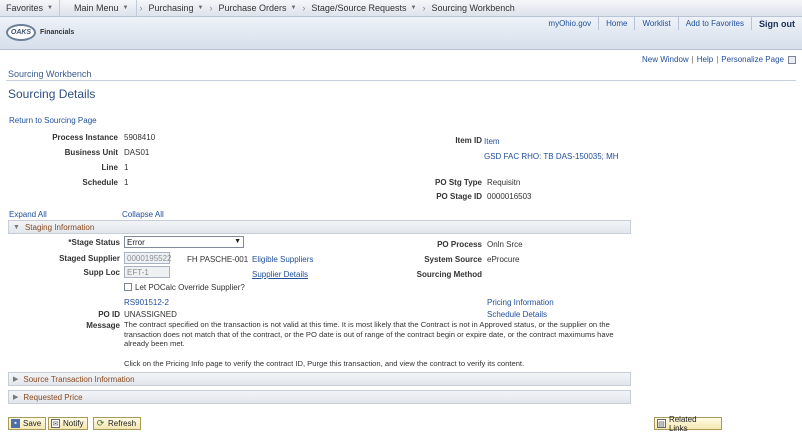  What do you see at coordinates (25, 8) in the screenshot?
I see `favorites-label: Favorites` at bounding box center [25, 8].